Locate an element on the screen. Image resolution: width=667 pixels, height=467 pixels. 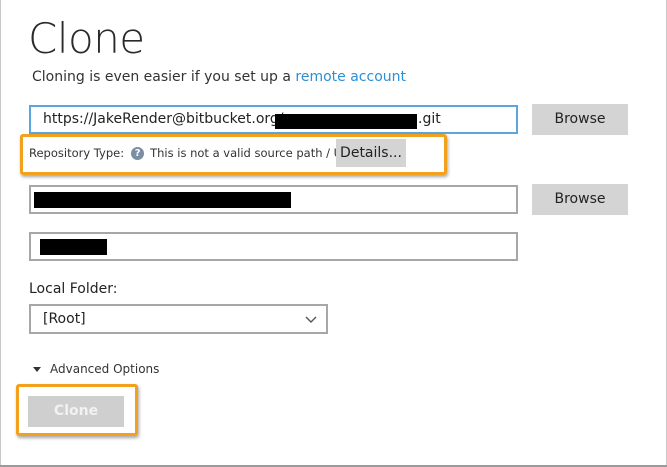
page-title: Clone is located at coordinates (86, 38).